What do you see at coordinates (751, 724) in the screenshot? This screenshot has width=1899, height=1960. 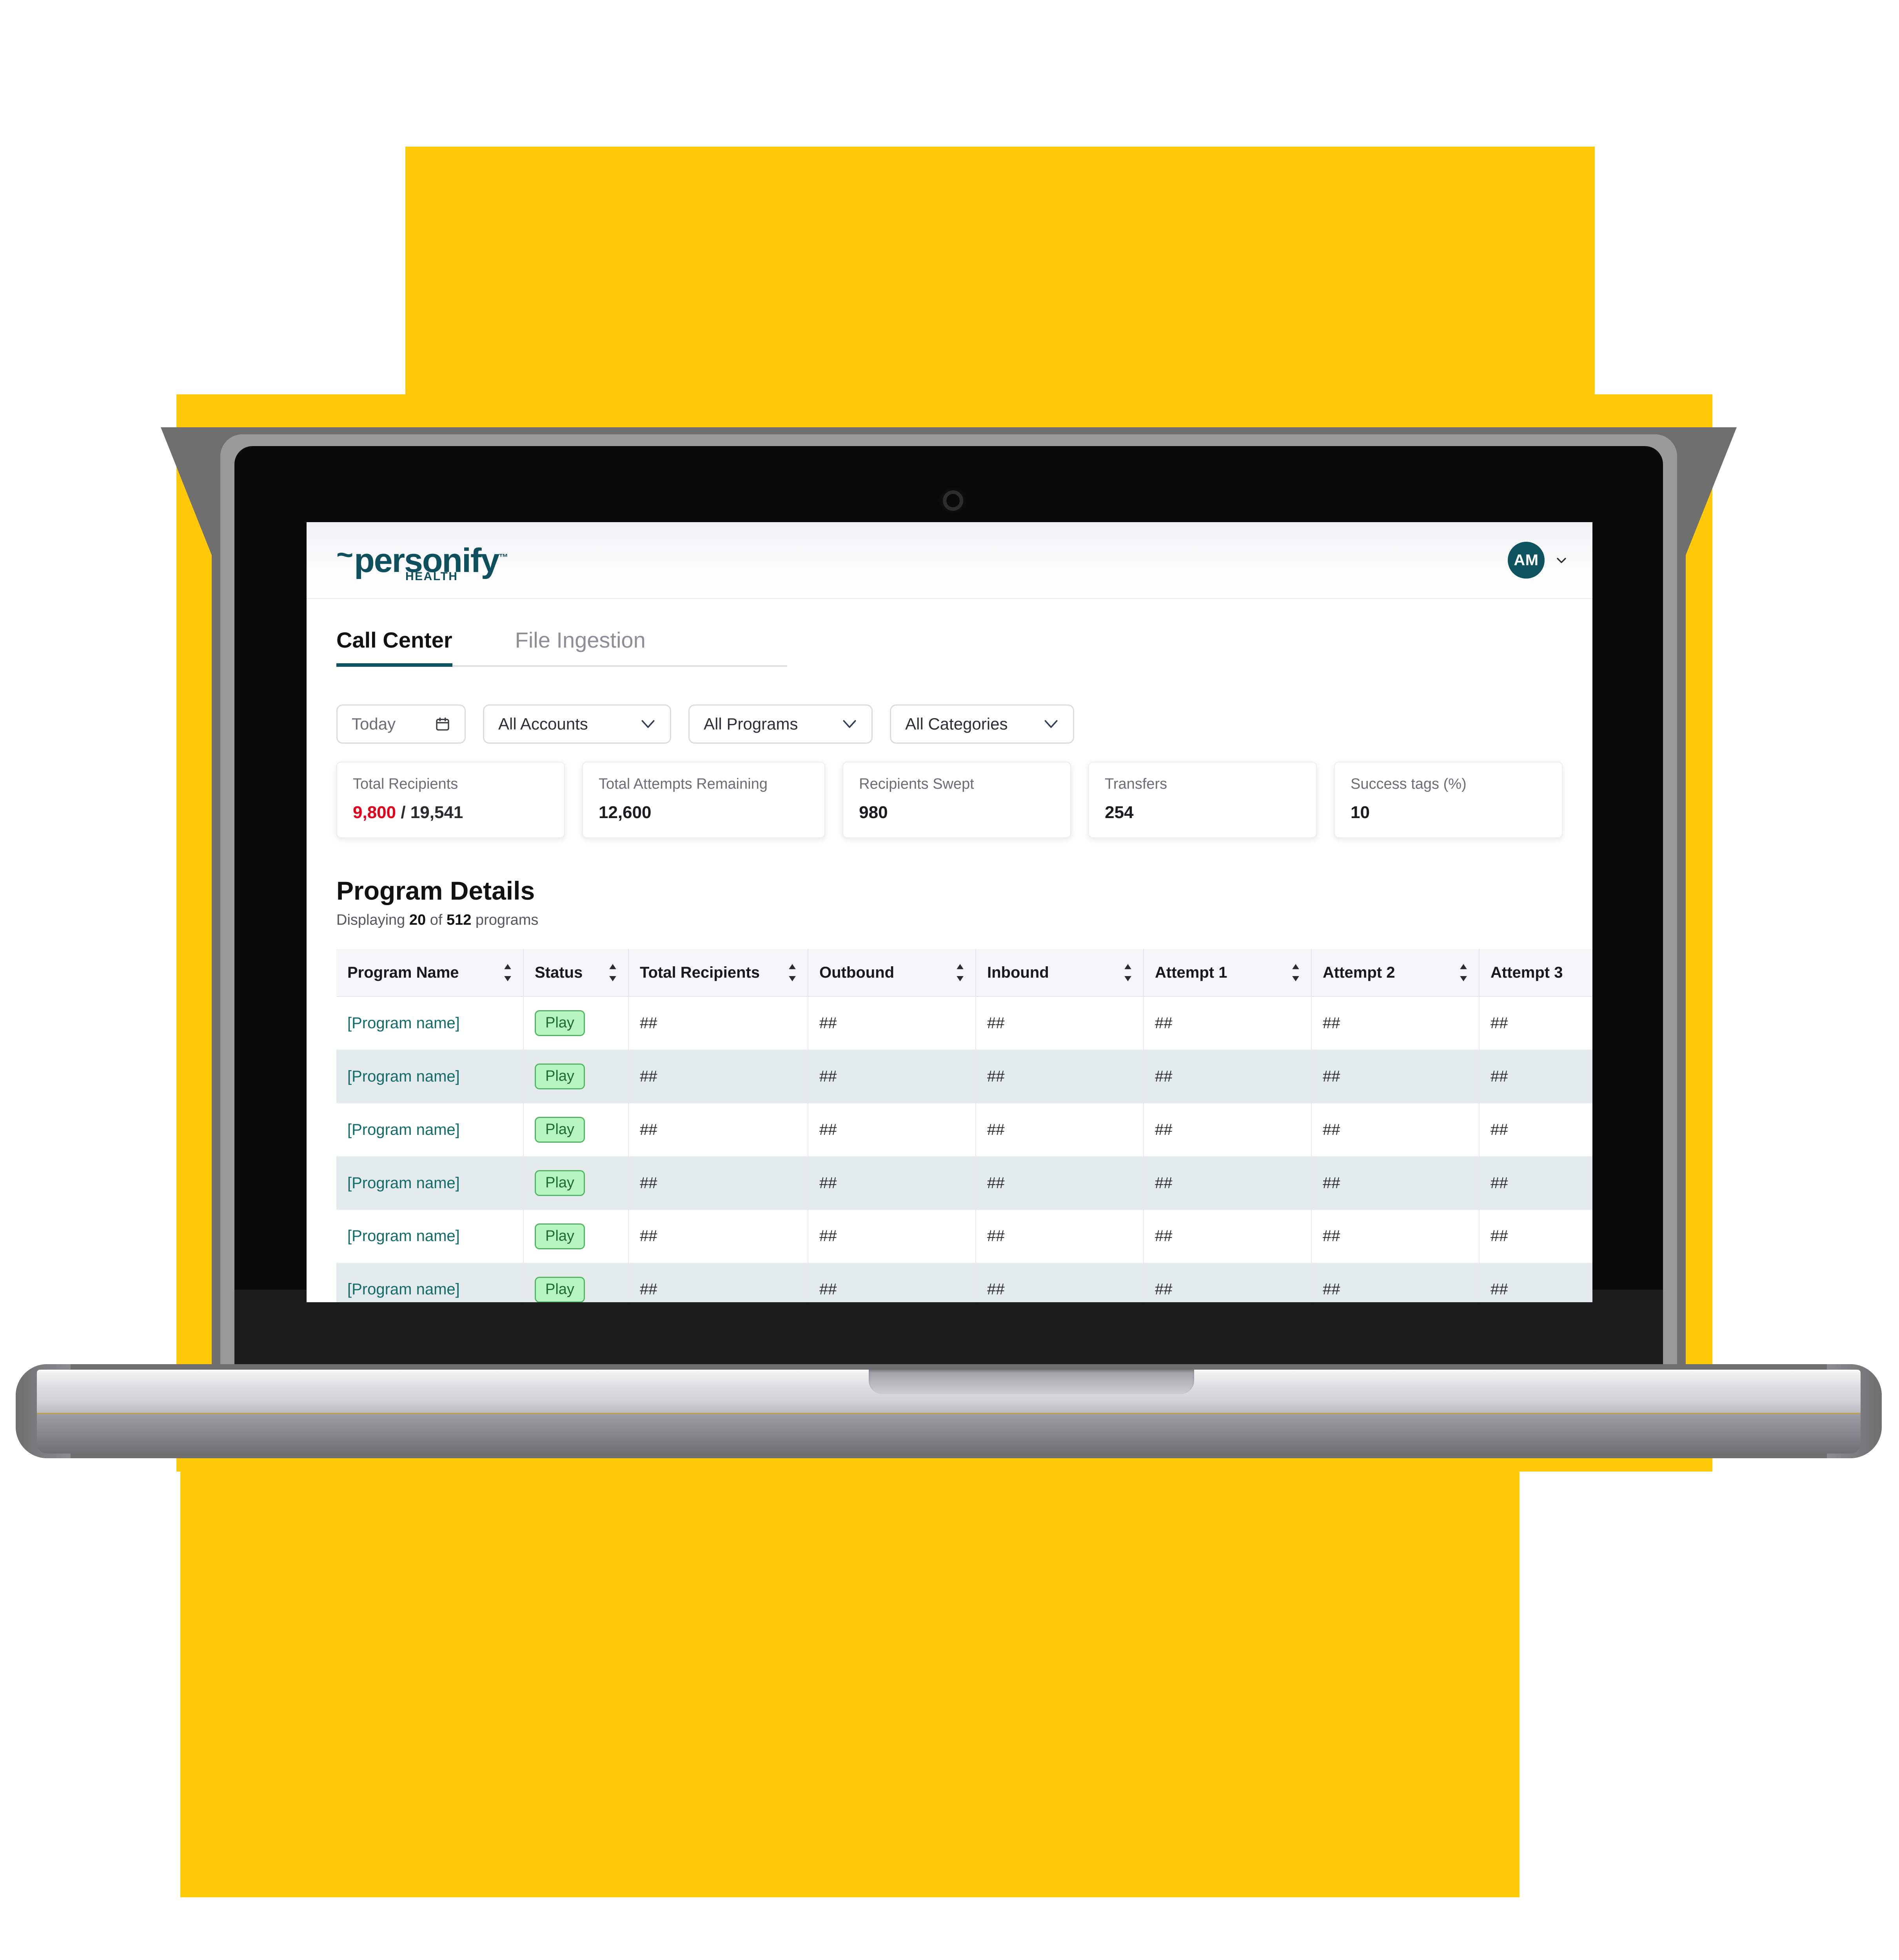 I see `programs-select-value: All Programs` at bounding box center [751, 724].